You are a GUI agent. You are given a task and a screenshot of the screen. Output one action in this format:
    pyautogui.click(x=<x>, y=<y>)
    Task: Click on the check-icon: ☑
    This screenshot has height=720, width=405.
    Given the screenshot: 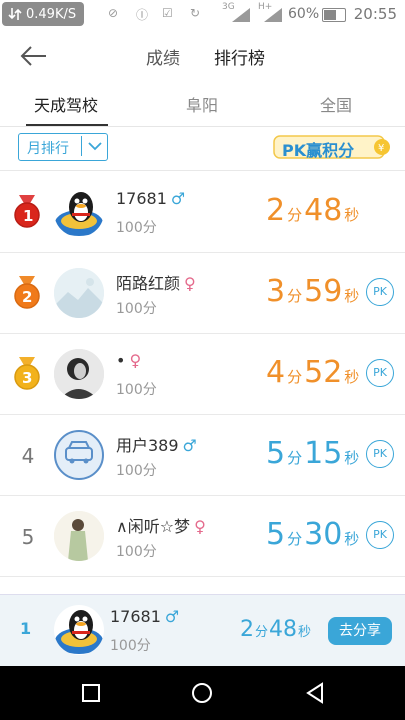 What is the action you would take?
    pyautogui.click(x=167, y=13)
    